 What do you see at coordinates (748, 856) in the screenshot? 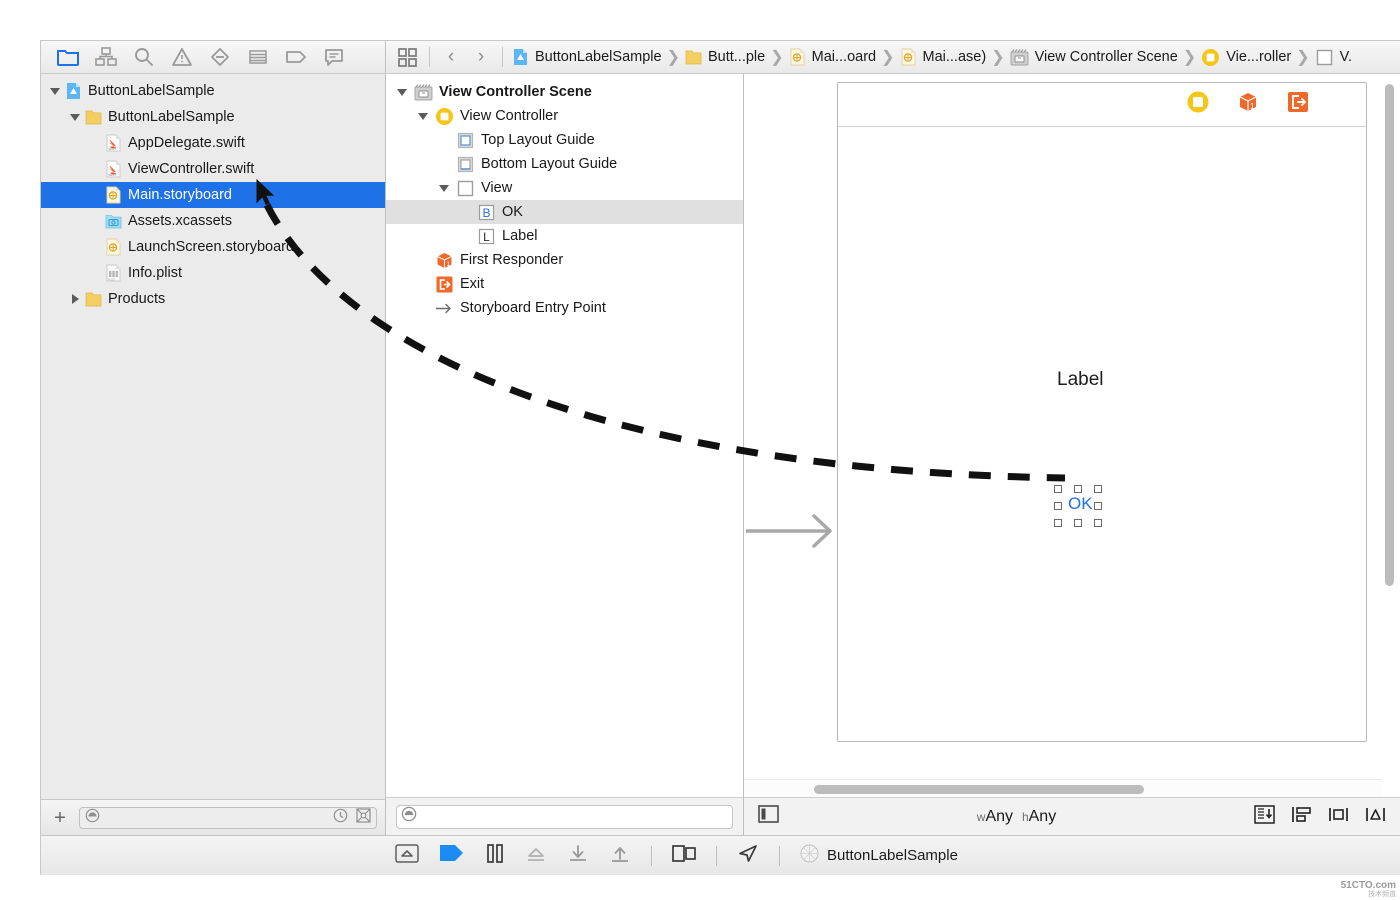
I see `location-simulate-icon` at bounding box center [748, 856].